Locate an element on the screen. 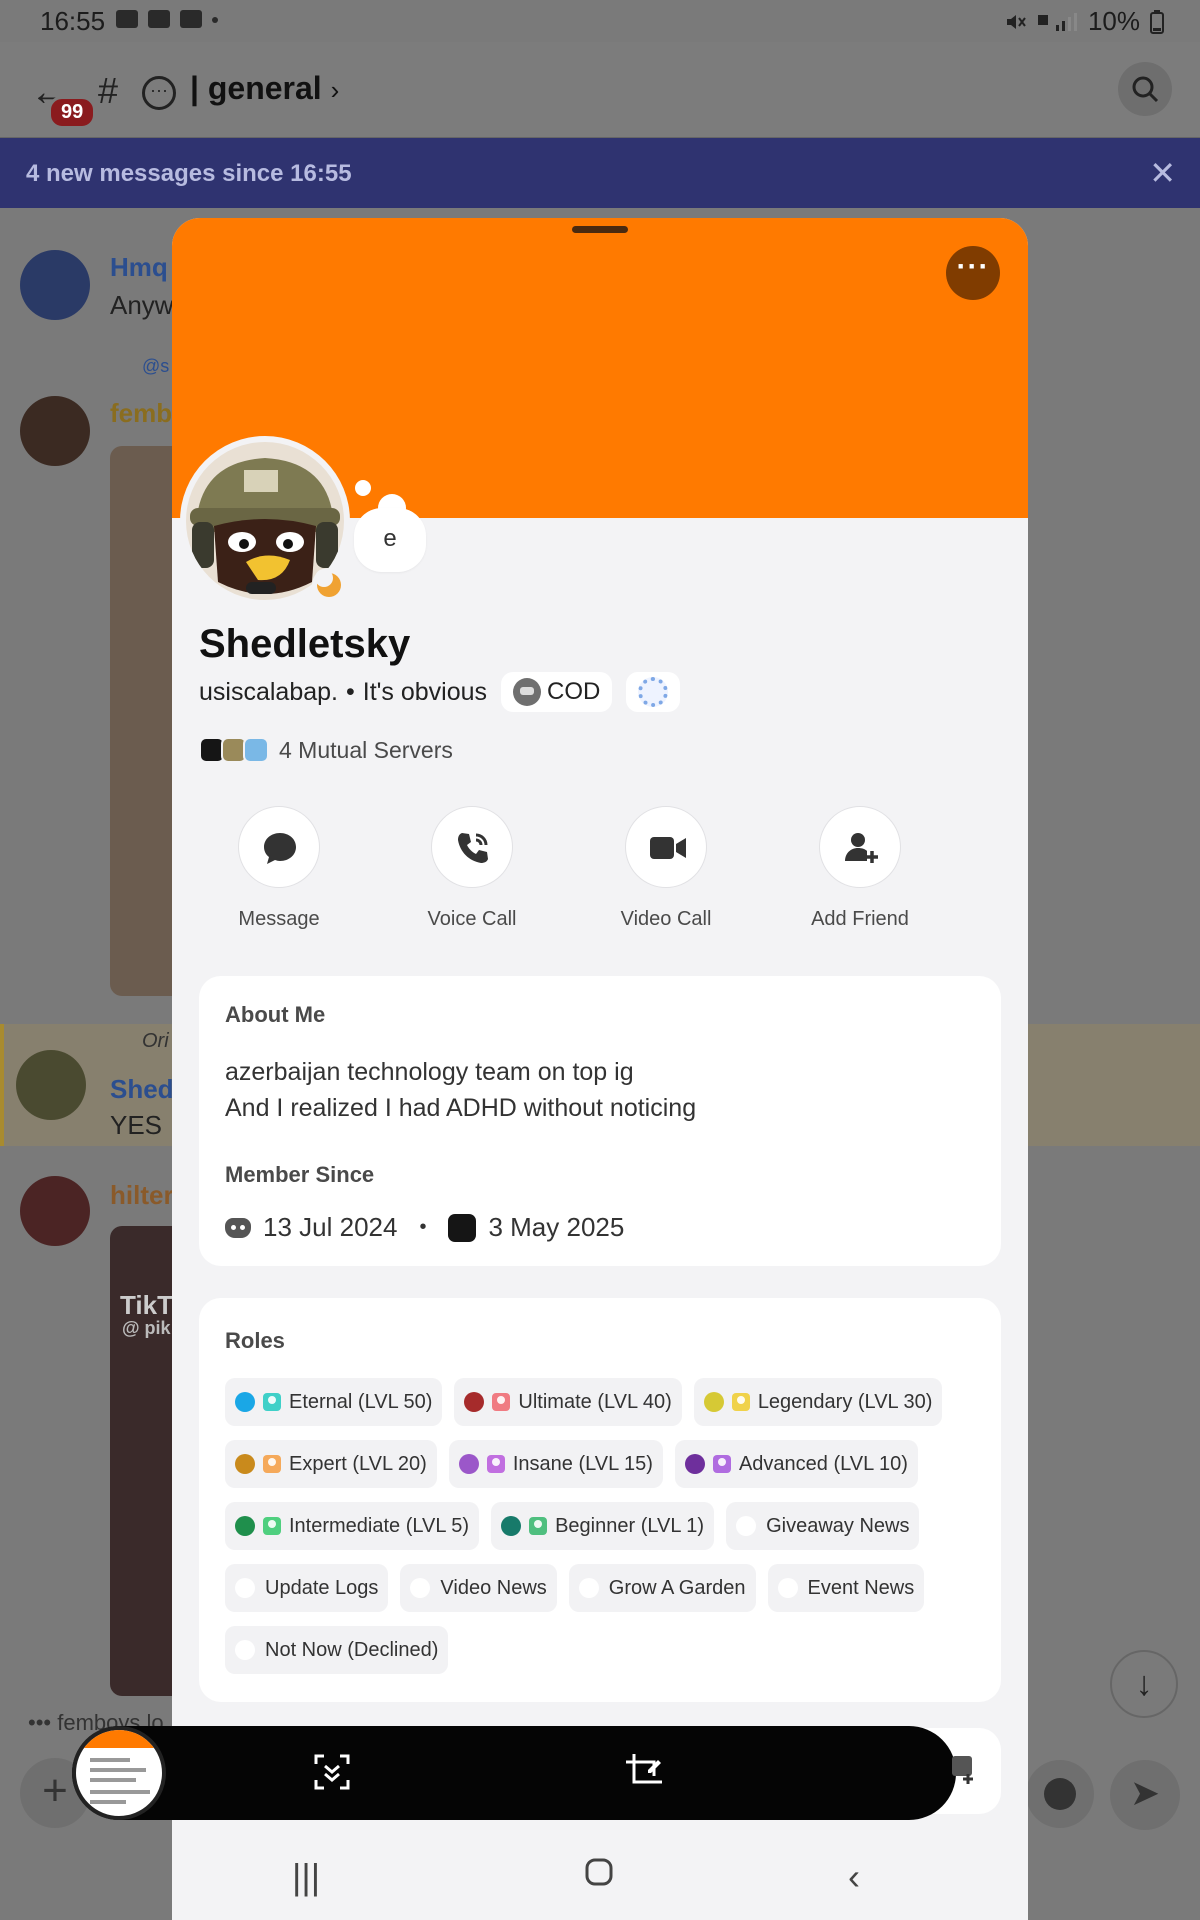 This screenshot has height=1920, width=1200. role-chip: Expert (LVL 20) is located at coordinates (331, 1464).